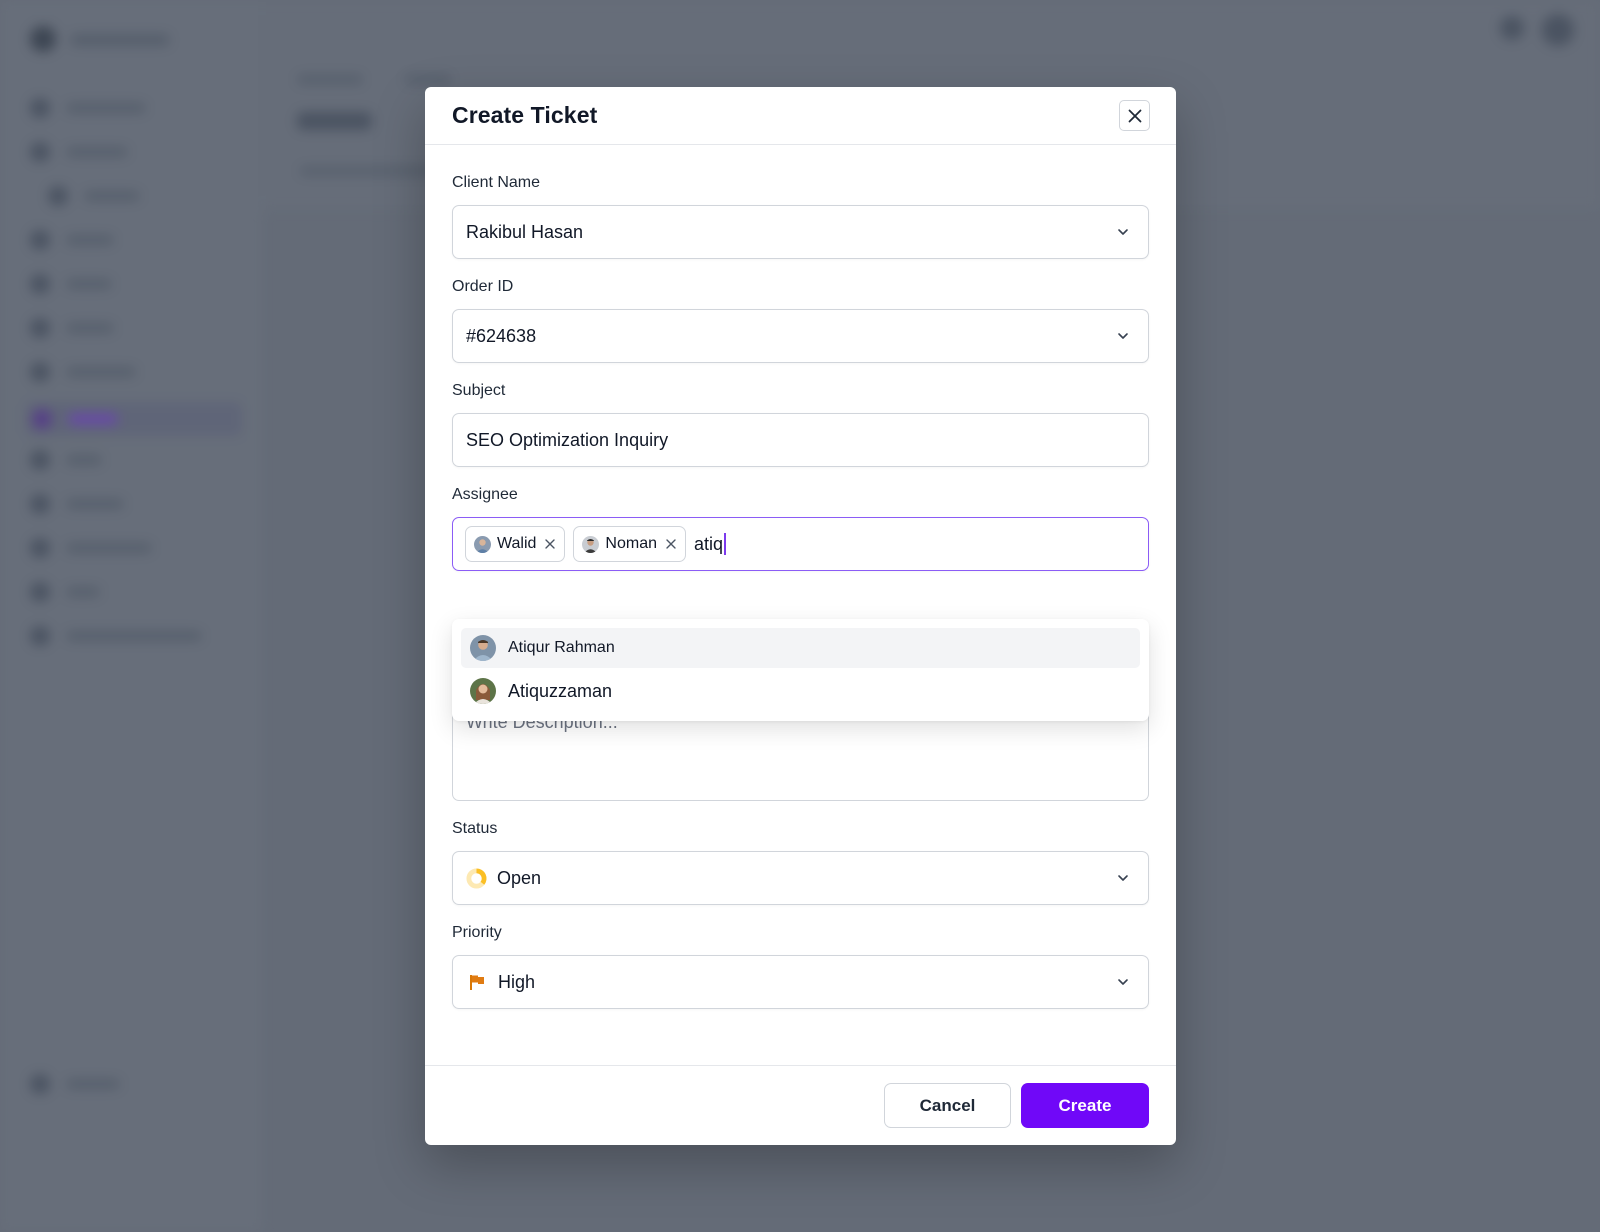  What do you see at coordinates (525, 231) in the screenshot?
I see `client-name-value: Rakibul Hasan` at bounding box center [525, 231].